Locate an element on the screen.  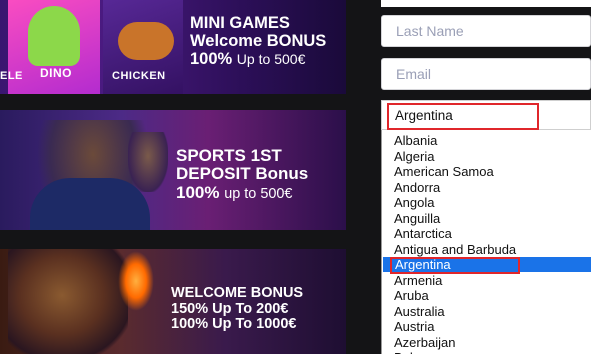
promo-title: WELCOME BONUS is located at coordinates (237, 293).